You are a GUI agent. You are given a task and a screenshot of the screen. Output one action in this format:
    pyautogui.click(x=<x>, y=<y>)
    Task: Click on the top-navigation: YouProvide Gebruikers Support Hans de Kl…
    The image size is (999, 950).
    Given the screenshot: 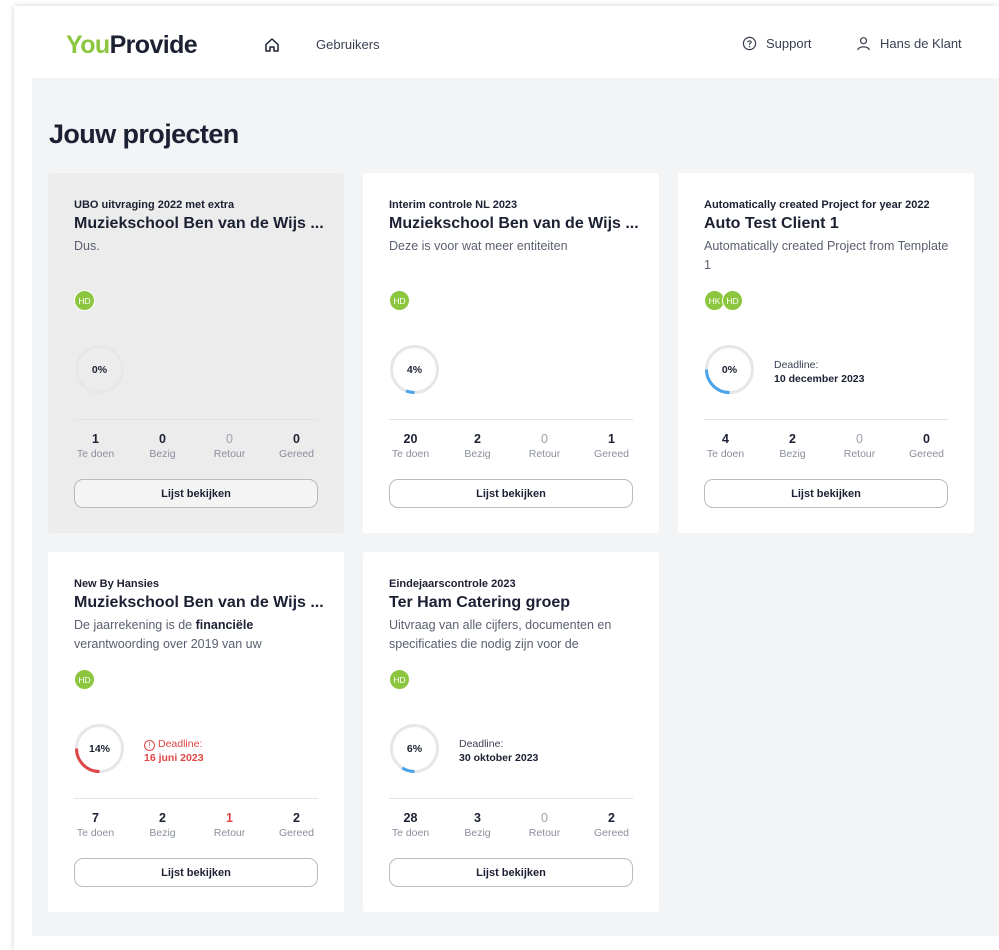 What is the action you would take?
    pyautogui.click(x=506, y=42)
    